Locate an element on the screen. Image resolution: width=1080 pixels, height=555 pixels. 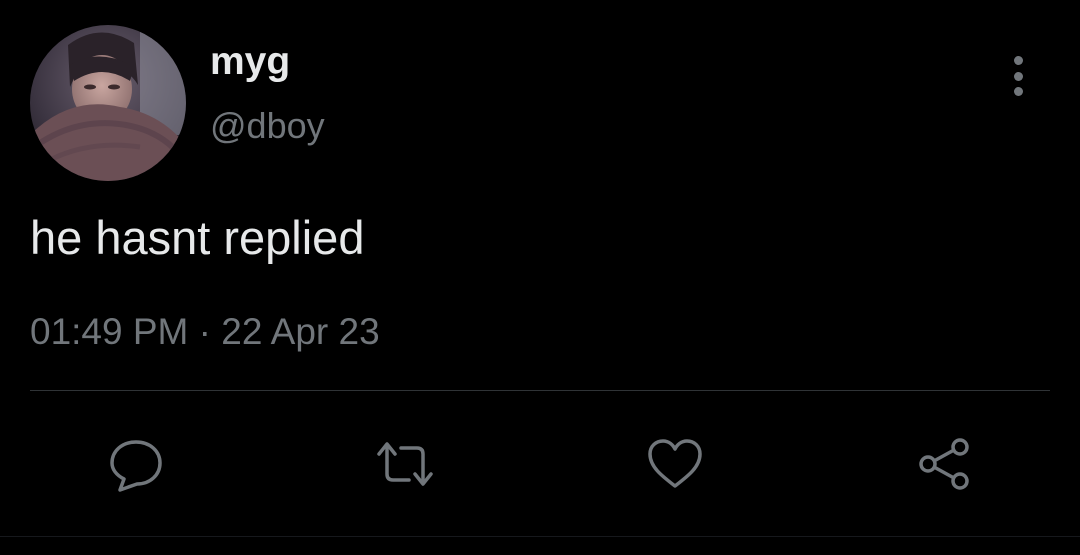
tweet-timestamp: 01:49 PM · 22 Apr 23 is located at coordinates (205, 331).